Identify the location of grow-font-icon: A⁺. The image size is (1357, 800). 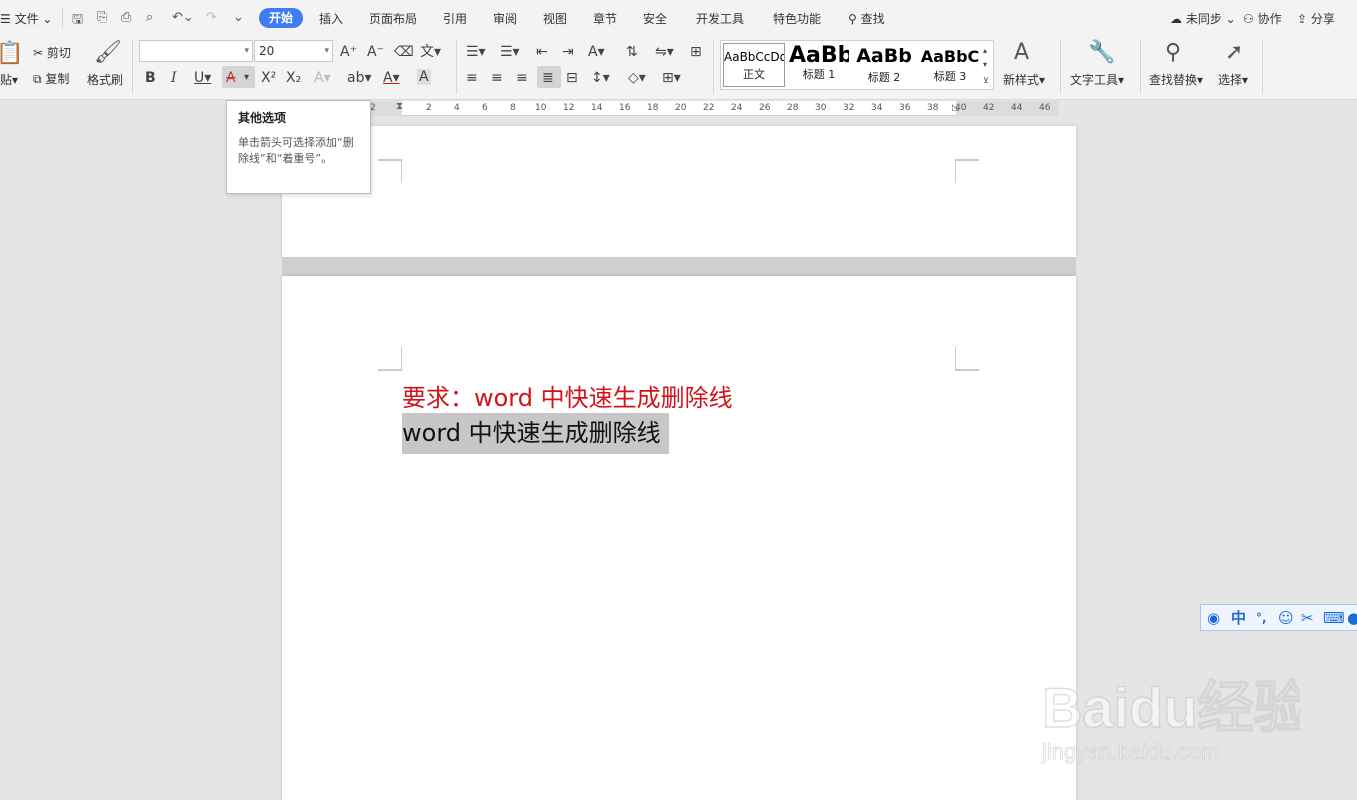
(348, 52).